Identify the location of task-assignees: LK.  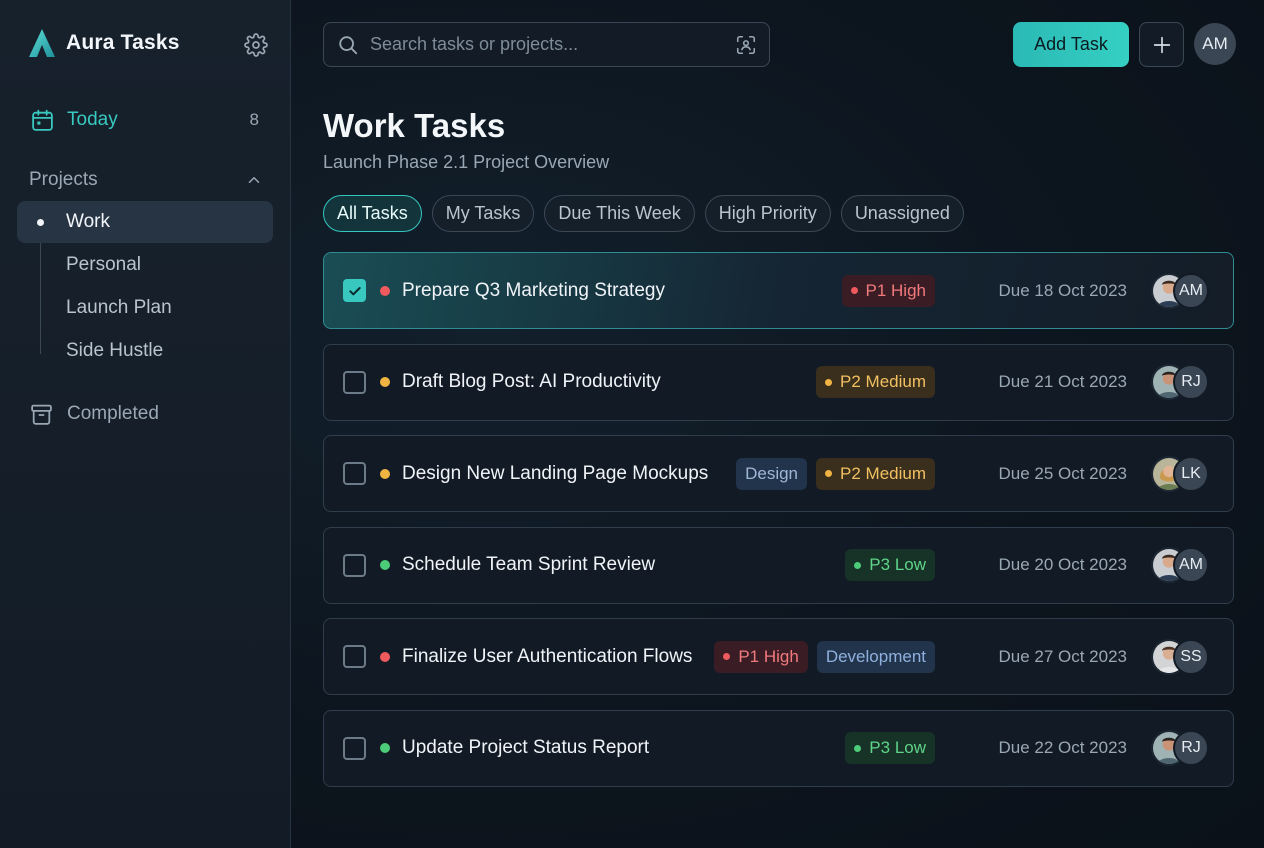
(1181, 473).